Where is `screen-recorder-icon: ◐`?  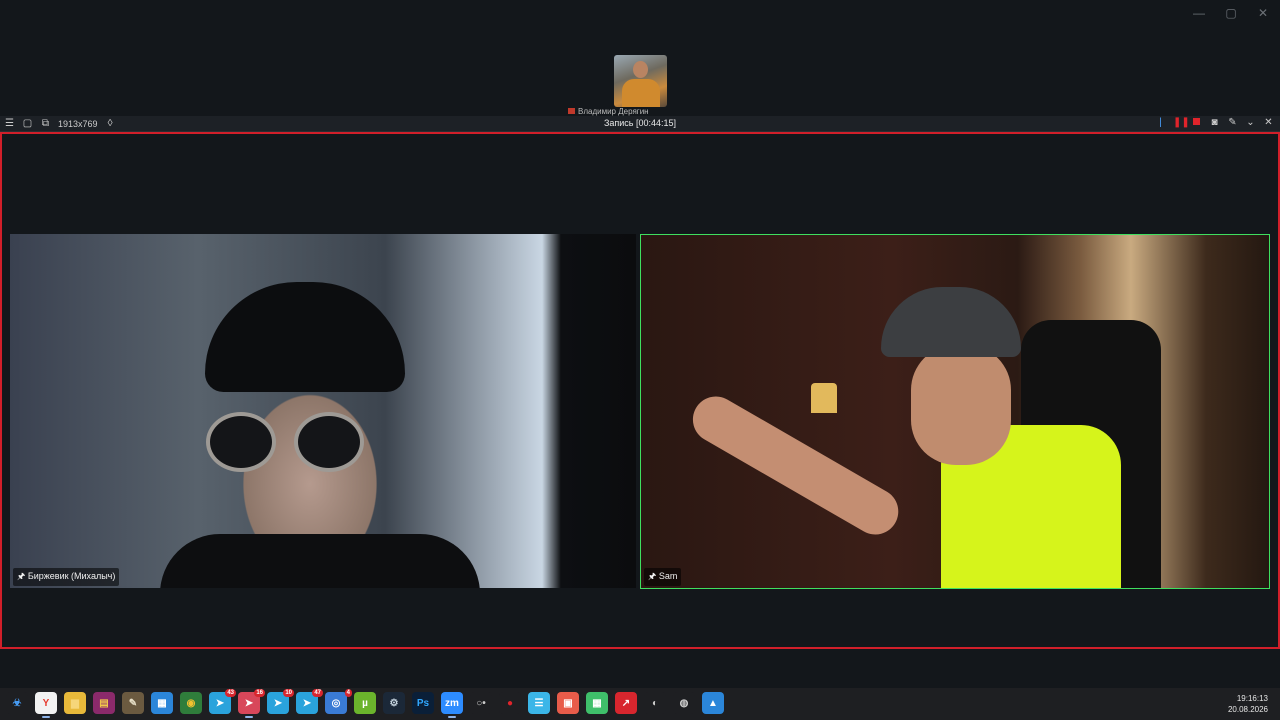 screen-recorder-icon: ◐ is located at coordinates (655, 703).